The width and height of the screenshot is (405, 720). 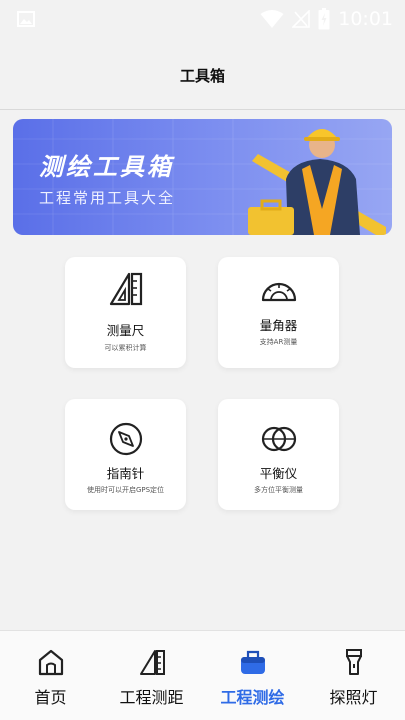 What do you see at coordinates (353, 662) in the screenshot?
I see `flashlight-icon` at bounding box center [353, 662].